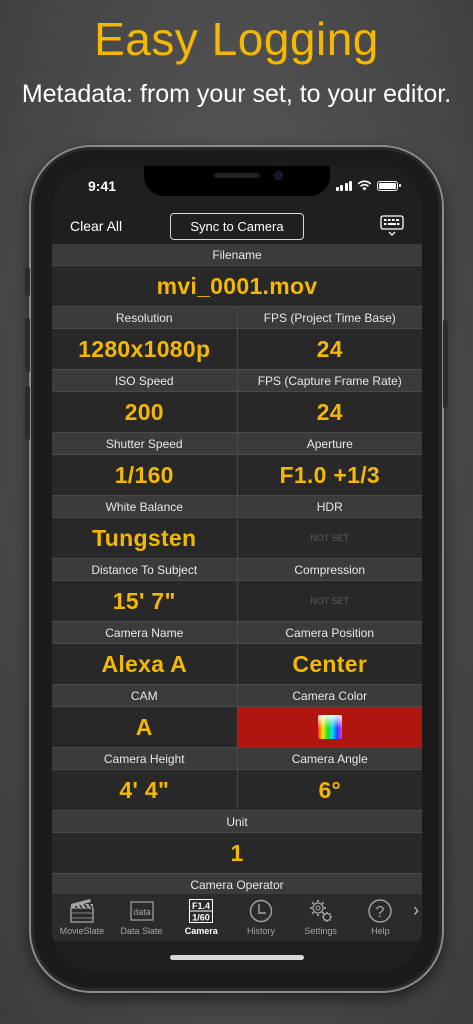 Image resolution: width=473 pixels, height=1024 pixels. I want to click on tab-settings: Settings, so click(321, 917).